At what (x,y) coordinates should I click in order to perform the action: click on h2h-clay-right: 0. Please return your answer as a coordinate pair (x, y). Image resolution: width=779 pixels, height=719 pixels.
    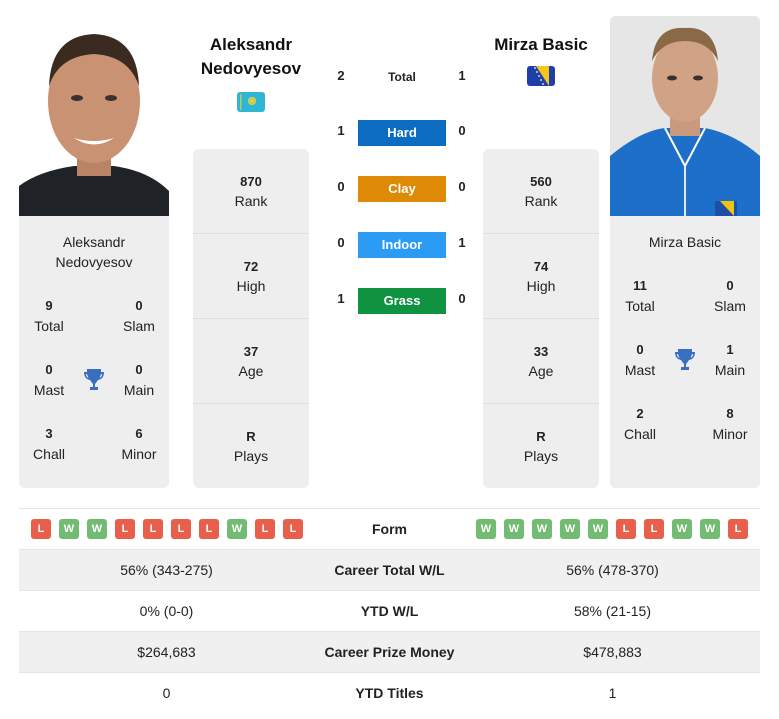
    Looking at the image, I should click on (462, 186).